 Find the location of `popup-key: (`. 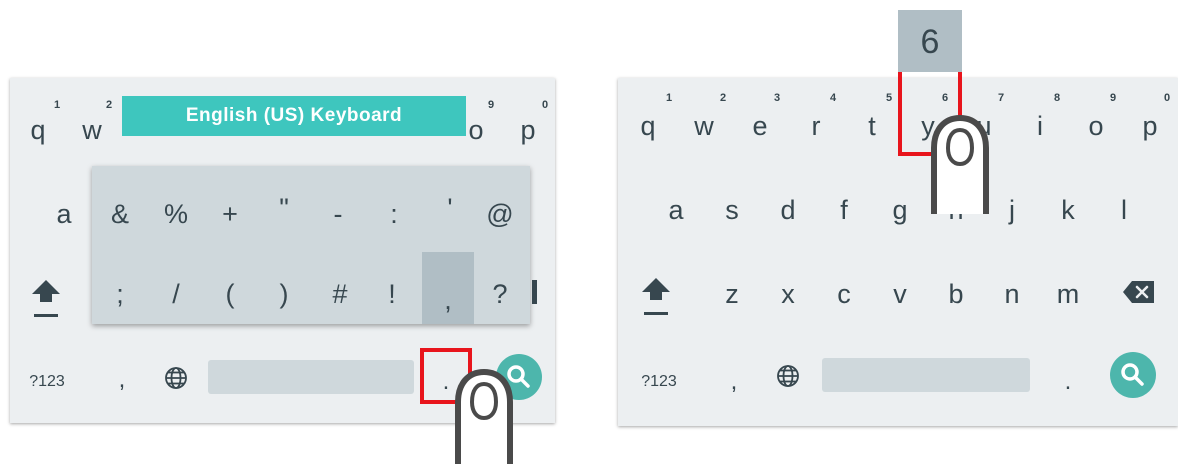

popup-key: ( is located at coordinates (230, 294).